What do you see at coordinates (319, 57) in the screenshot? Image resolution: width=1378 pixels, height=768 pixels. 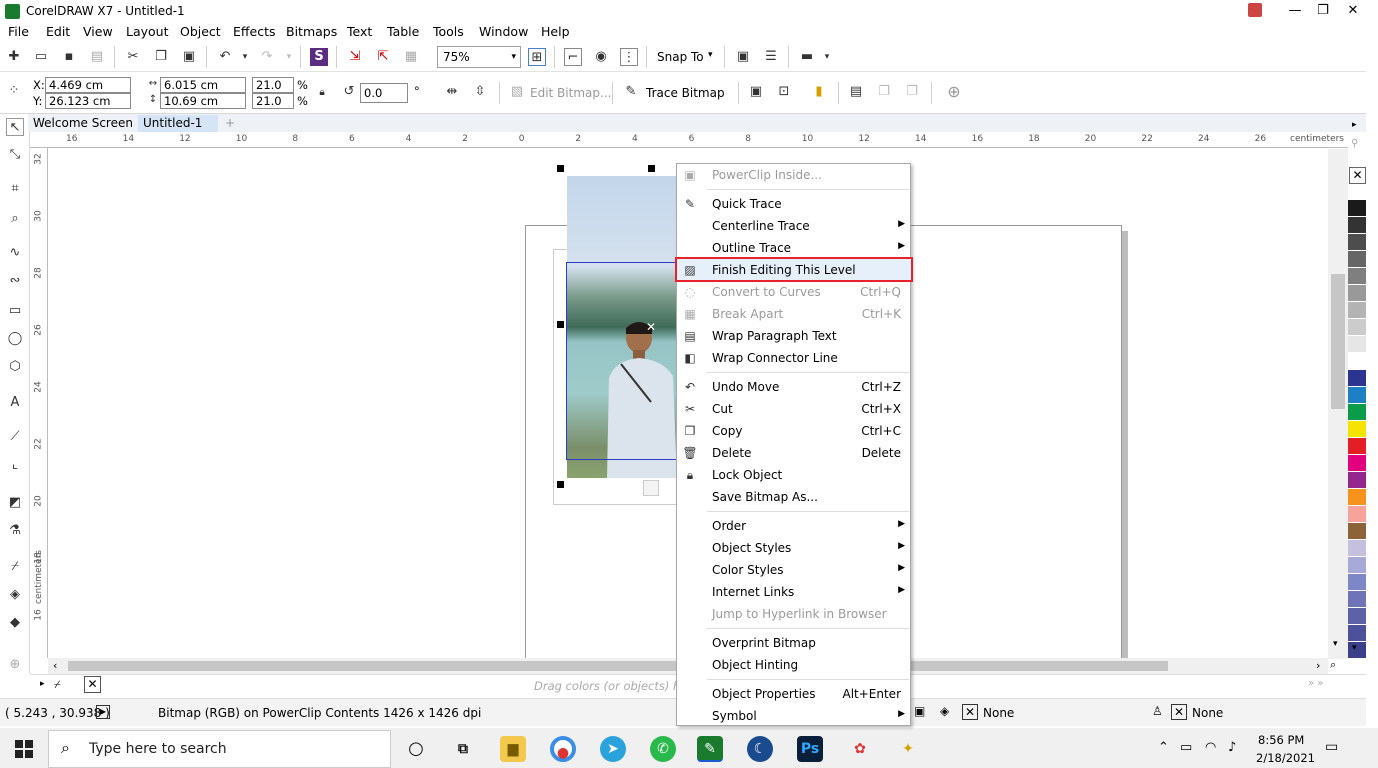 I see `corel-connect-icon: S` at bounding box center [319, 57].